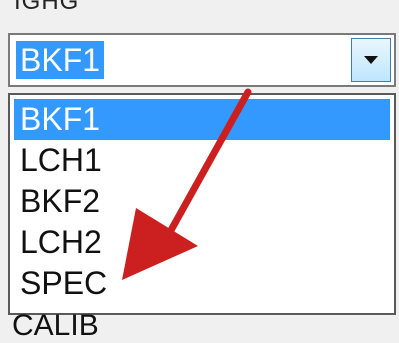 The image size is (399, 343). I want to click on annotation-arrow-head, so click(160, 244).